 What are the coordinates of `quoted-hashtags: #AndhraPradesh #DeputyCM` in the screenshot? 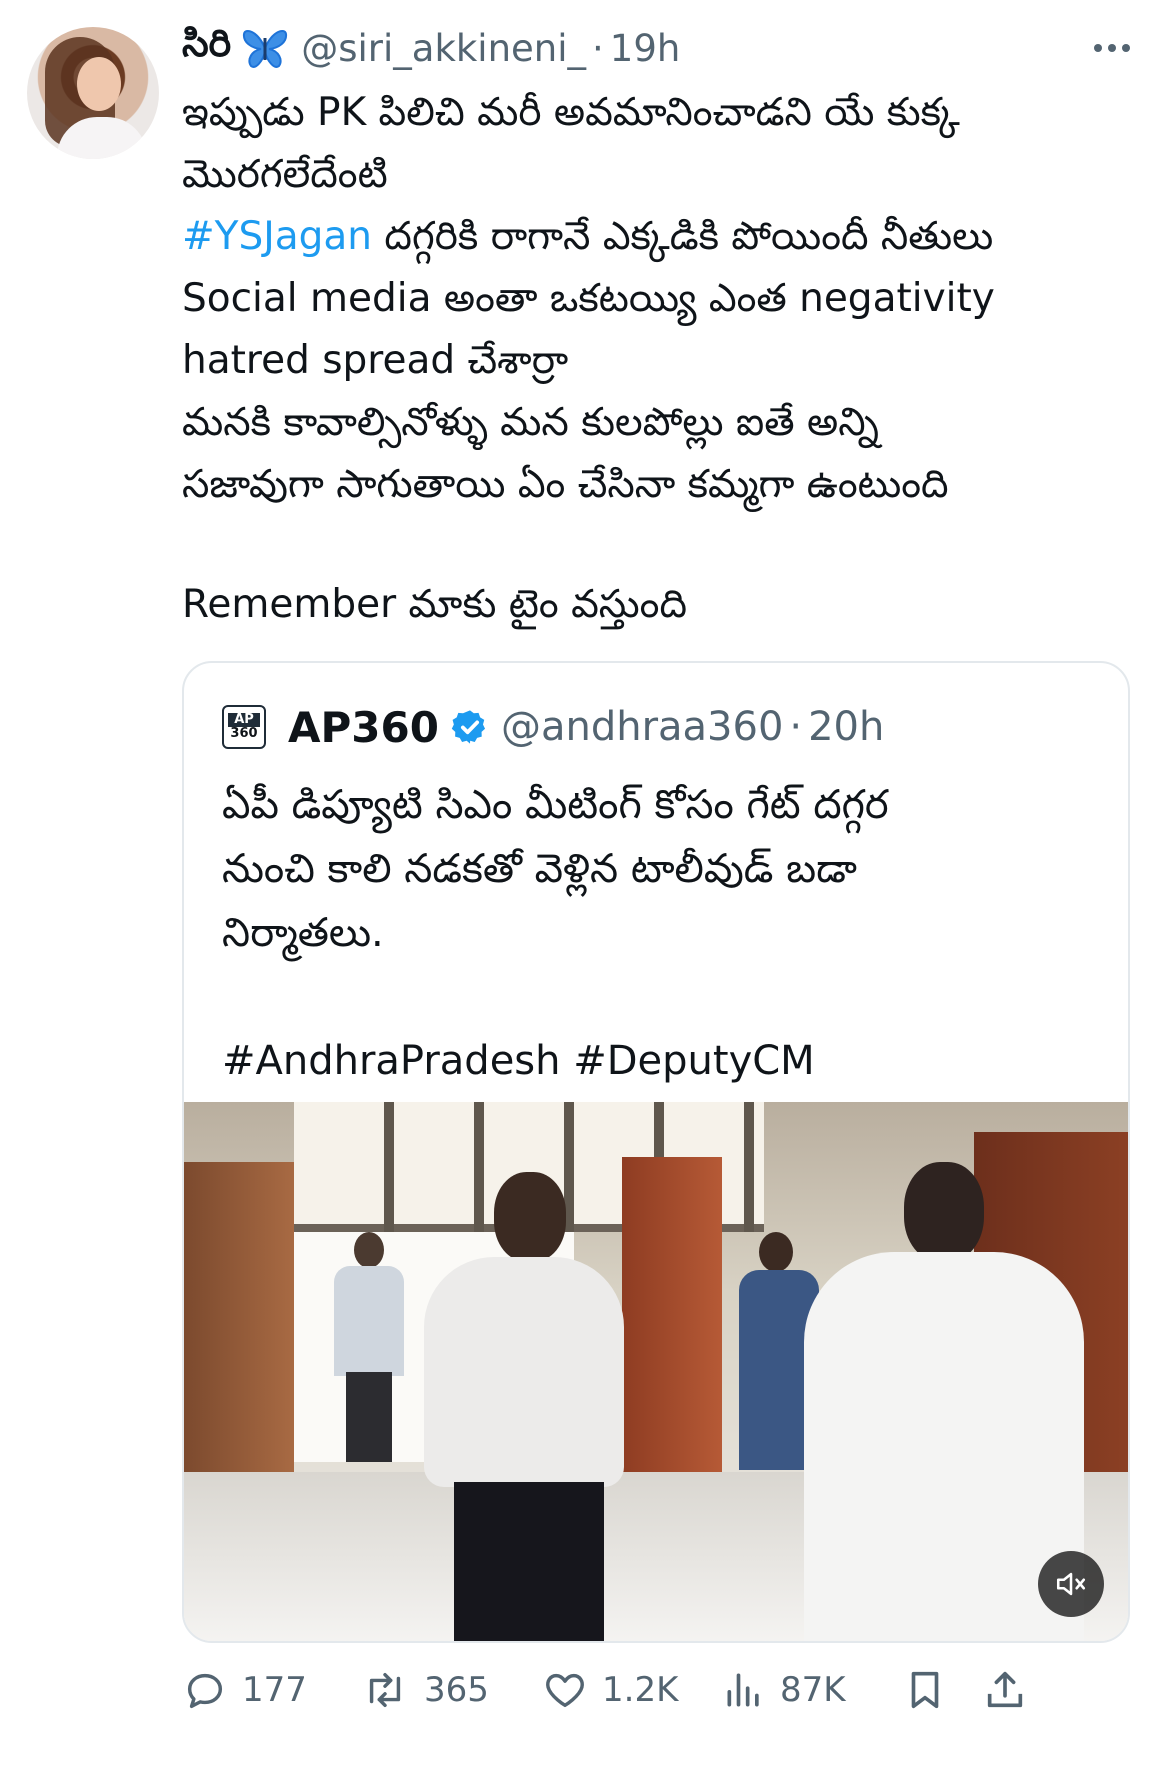 It's located at (555, 1061).